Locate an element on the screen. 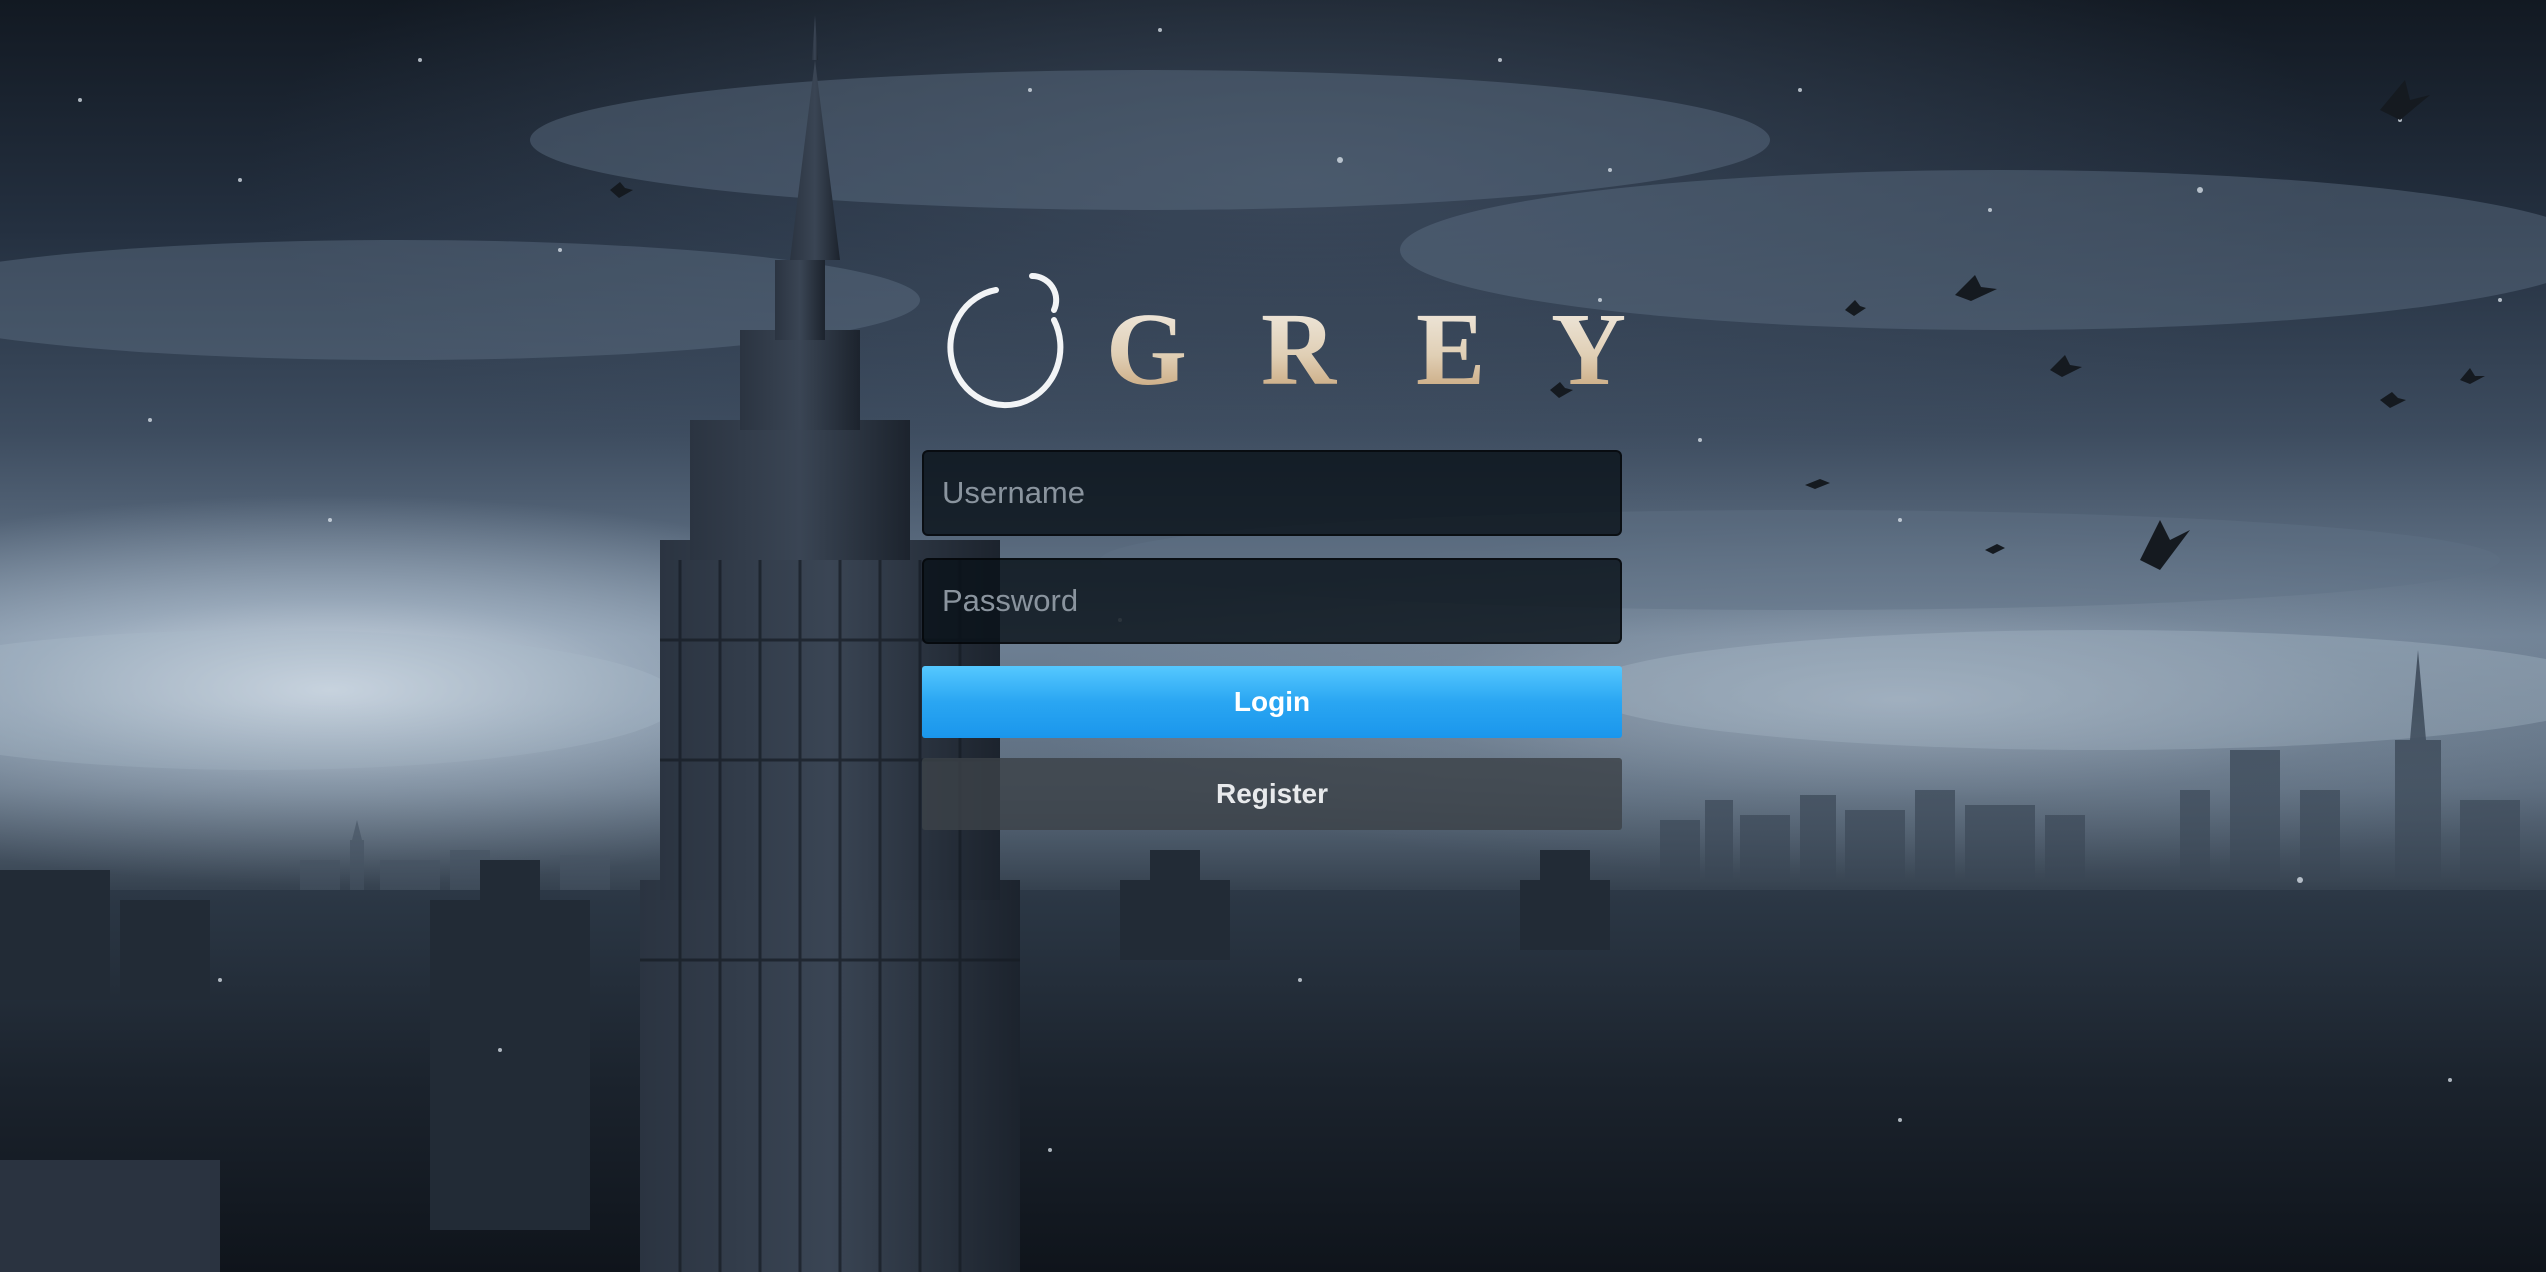 The height and width of the screenshot is (1272, 2546). svg-text: G is located at coordinates (1146, 349).